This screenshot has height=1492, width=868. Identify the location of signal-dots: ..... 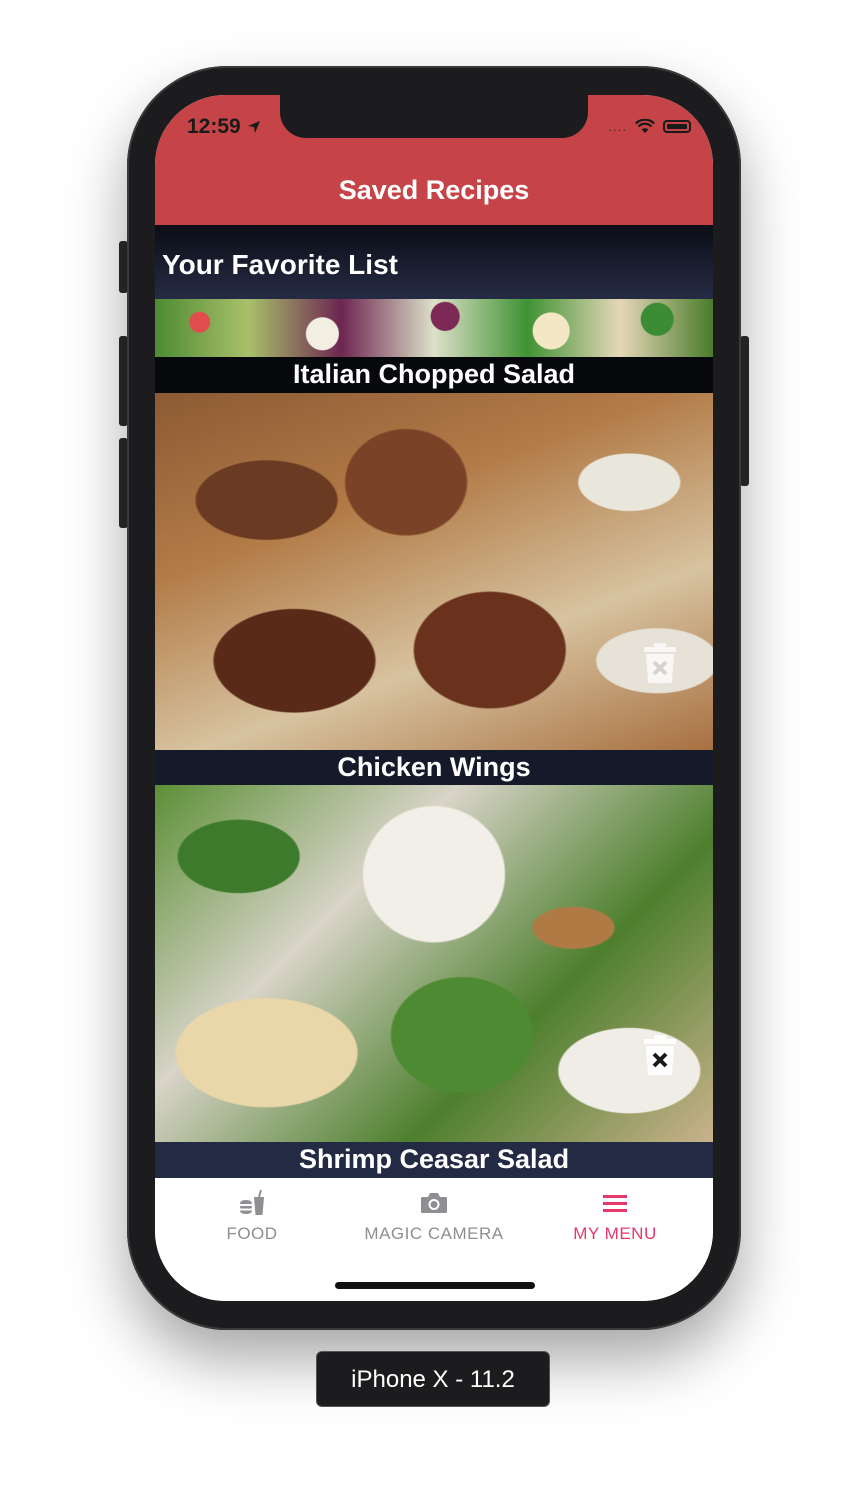
(617, 126).